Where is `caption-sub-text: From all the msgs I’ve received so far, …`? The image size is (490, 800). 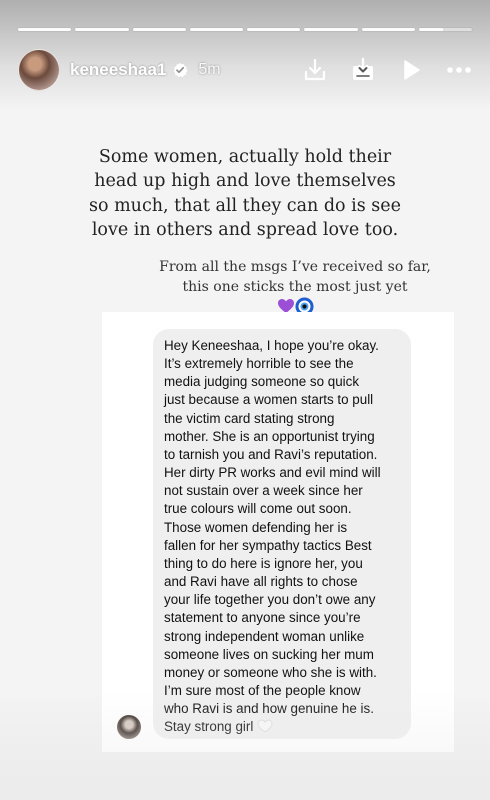
caption-sub-text: From all the msgs I’ve received so far, … is located at coordinates (295, 277).